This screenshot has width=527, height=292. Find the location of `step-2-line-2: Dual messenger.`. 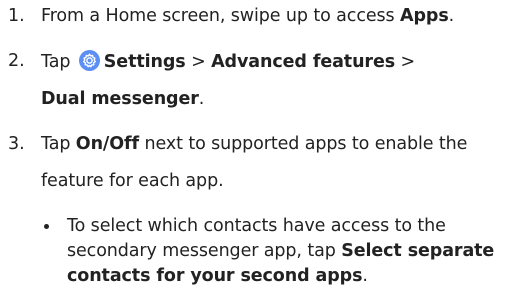

step-2-line-2: Dual messenger. is located at coordinates (122, 99).